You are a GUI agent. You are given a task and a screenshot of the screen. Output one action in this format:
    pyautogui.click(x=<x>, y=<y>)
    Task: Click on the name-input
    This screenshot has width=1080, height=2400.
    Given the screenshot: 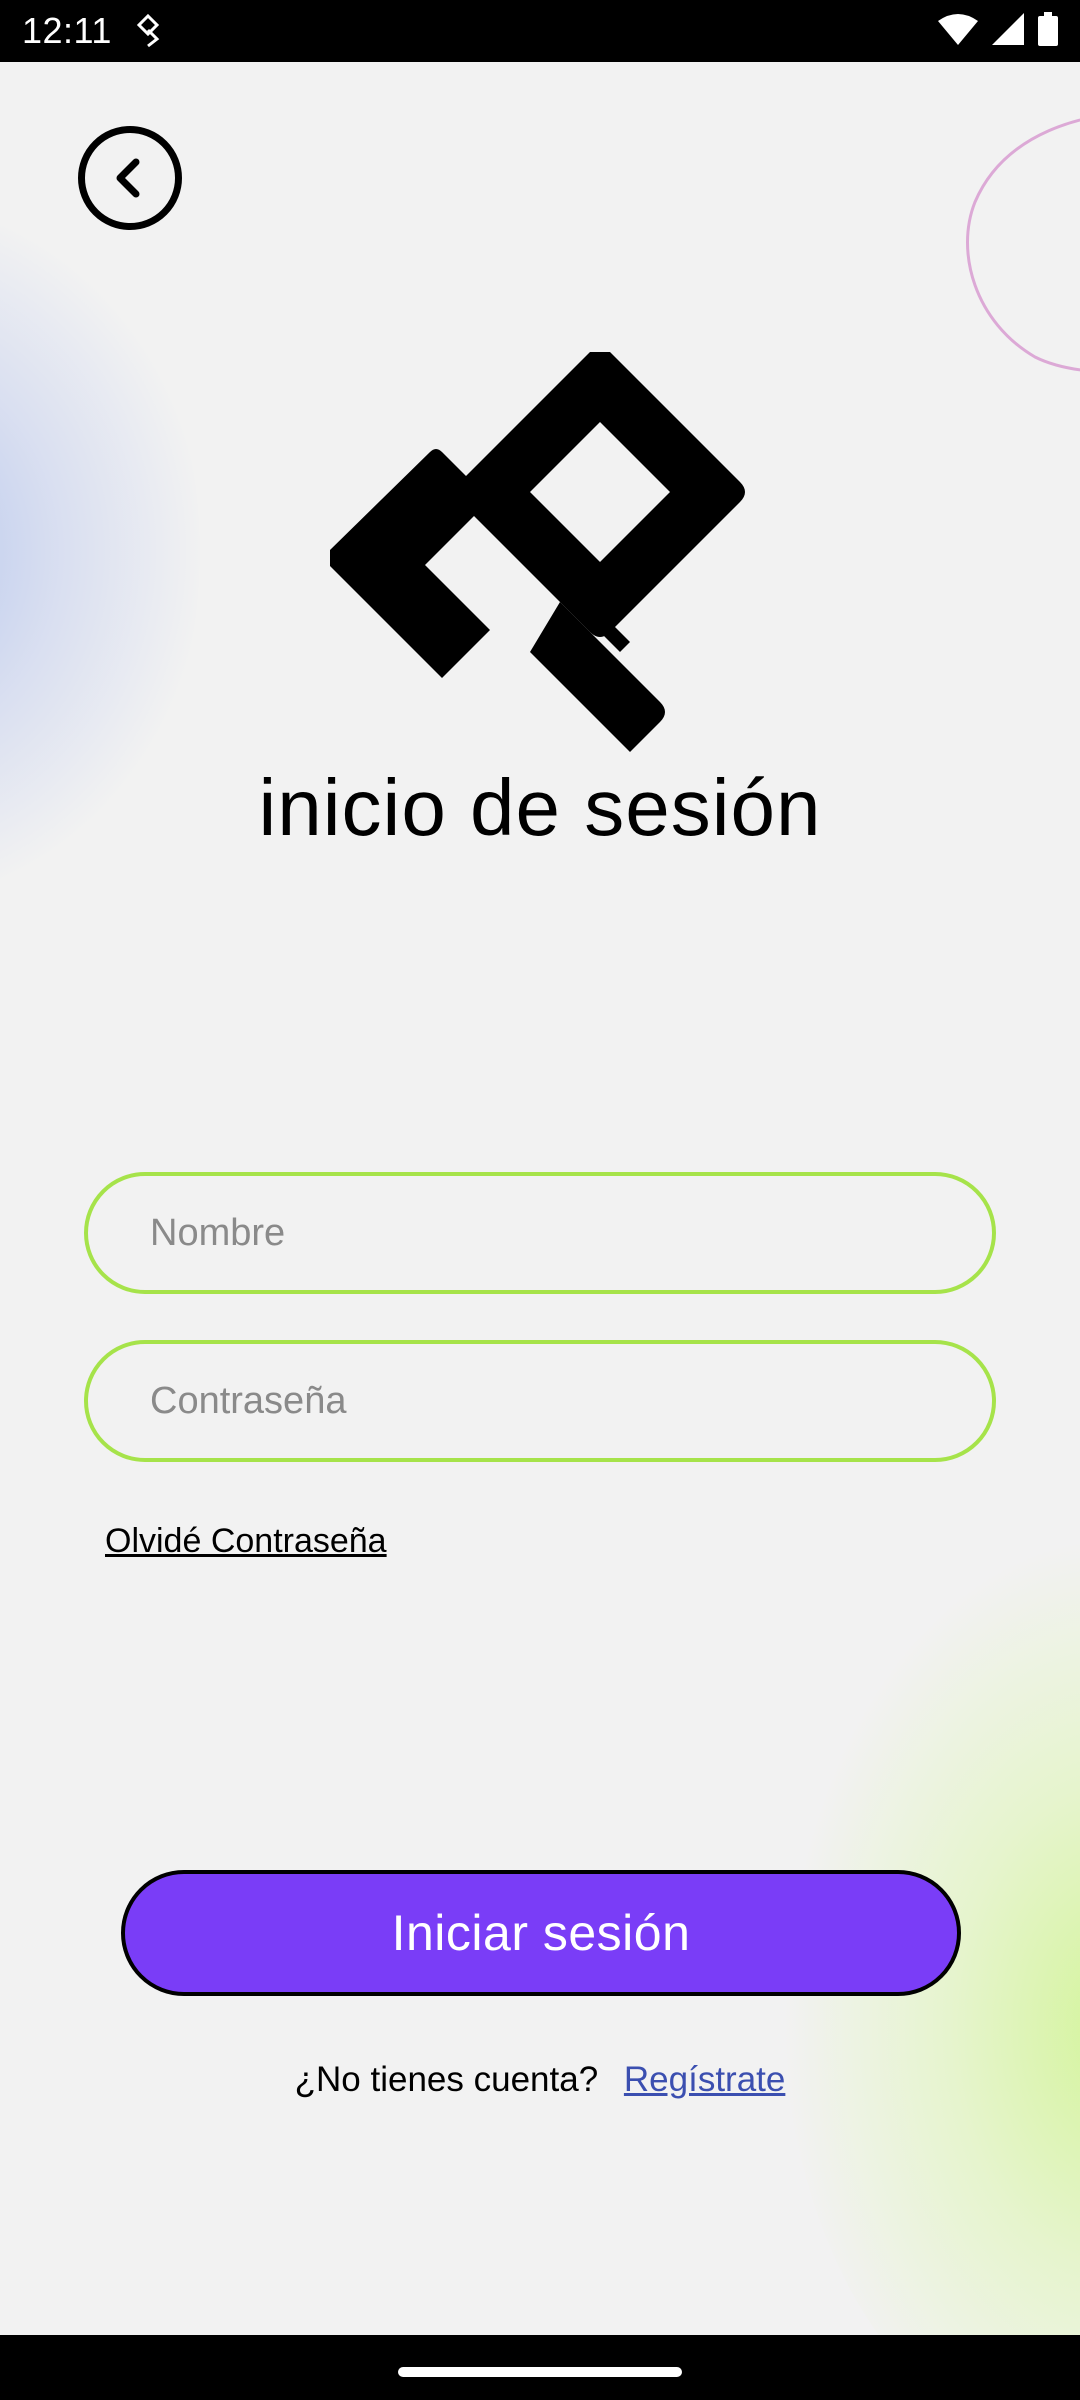 What is the action you would take?
    pyautogui.click(x=540, y=1233)
    